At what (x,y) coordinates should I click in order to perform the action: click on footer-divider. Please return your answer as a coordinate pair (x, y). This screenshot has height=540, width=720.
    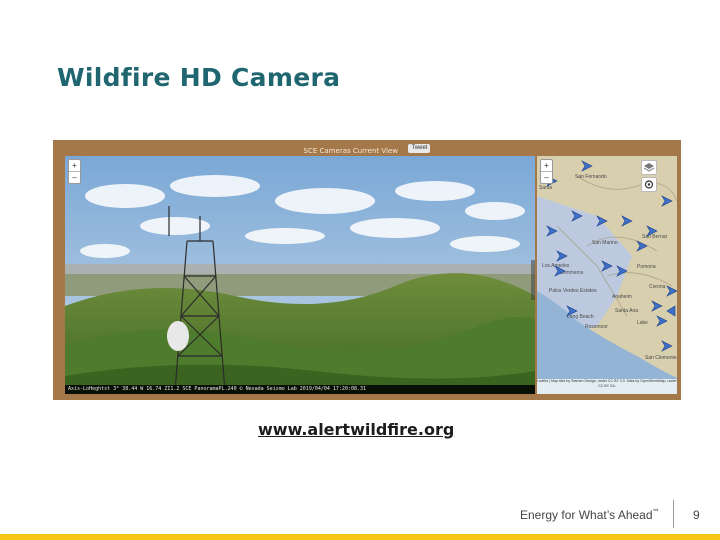
    Looking at the image, I should click on (673, 514).